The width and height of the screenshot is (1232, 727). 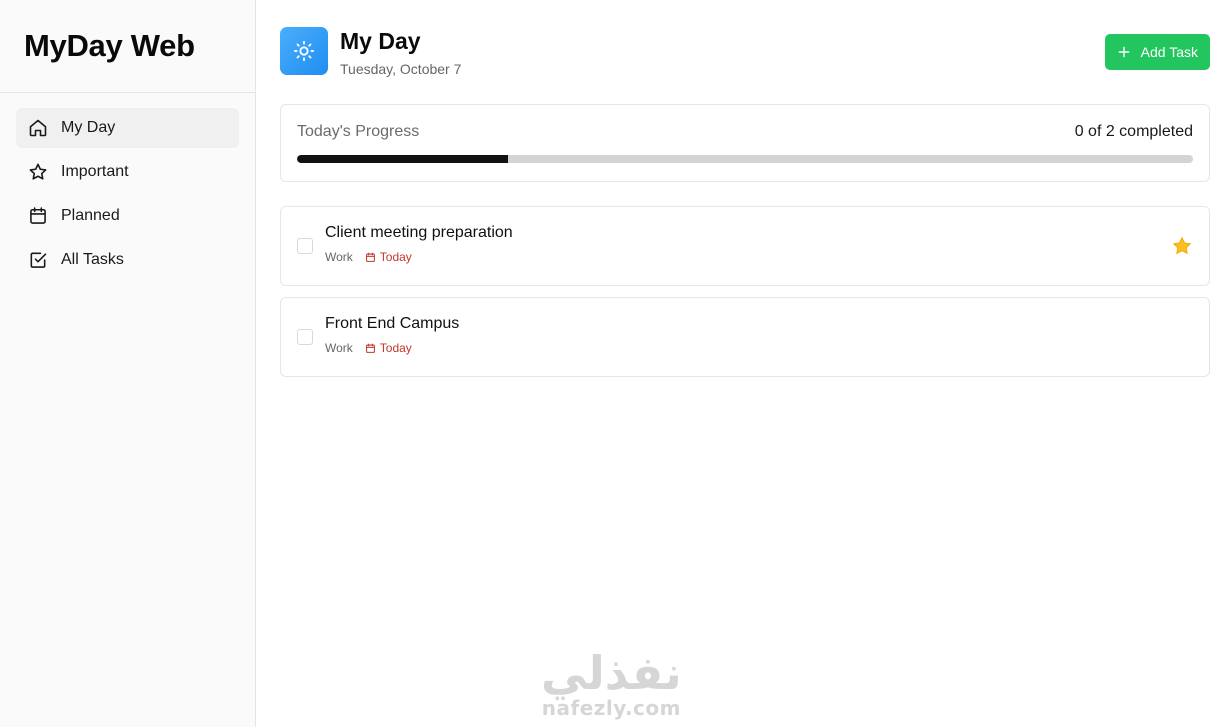 I want to click on progress-card: Today's Progress 0 of 2 completed, so click(x=745, y=143).